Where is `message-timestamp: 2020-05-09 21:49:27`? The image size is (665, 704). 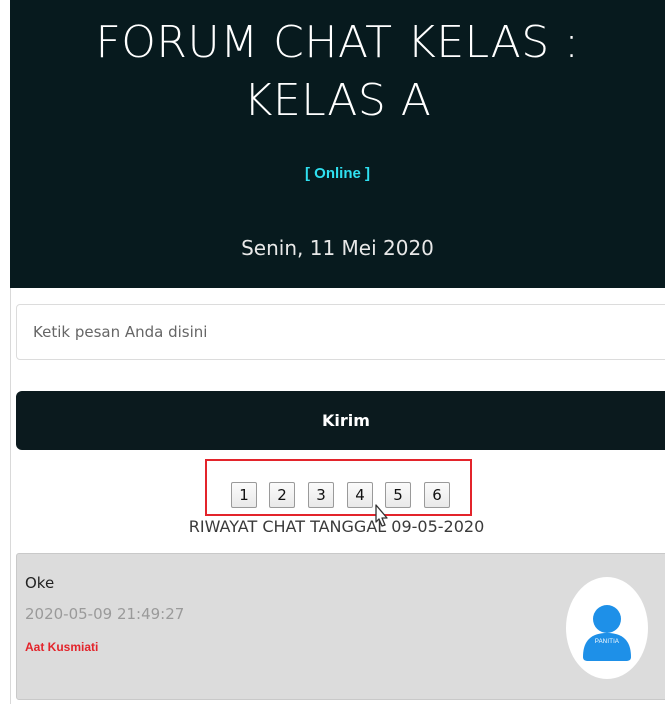 message-timestamp: 2020-05-09 21:49:27 is located at coordinates (105, 614).